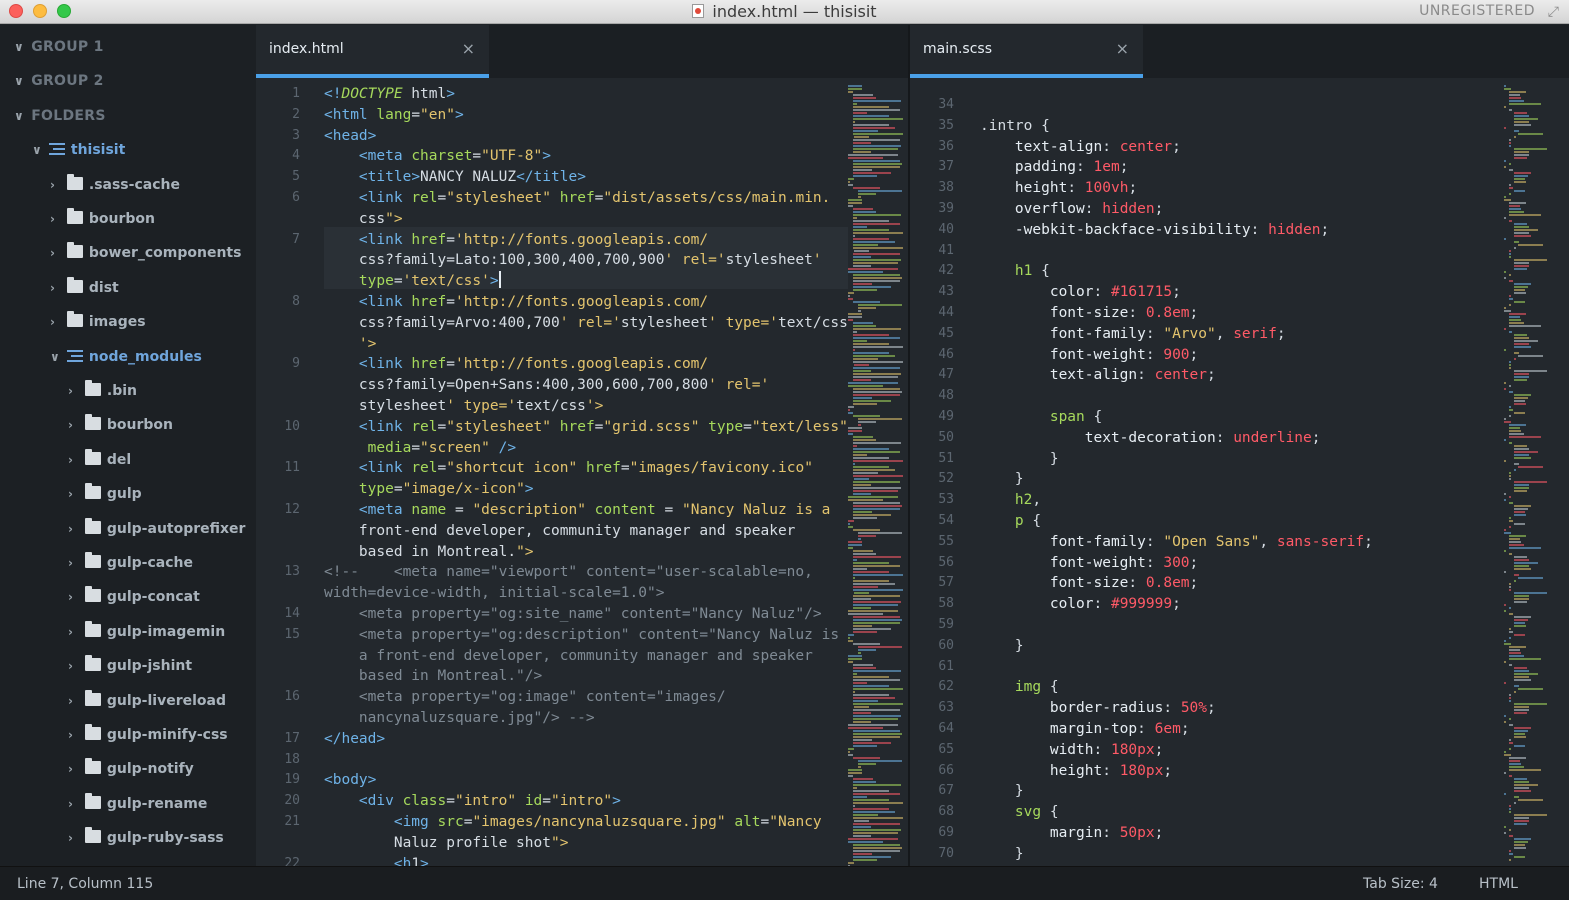  Describe the element at coordinates (1553, 12) in the screenshot. I see `fullscreen-icon: ⤢` at that location.